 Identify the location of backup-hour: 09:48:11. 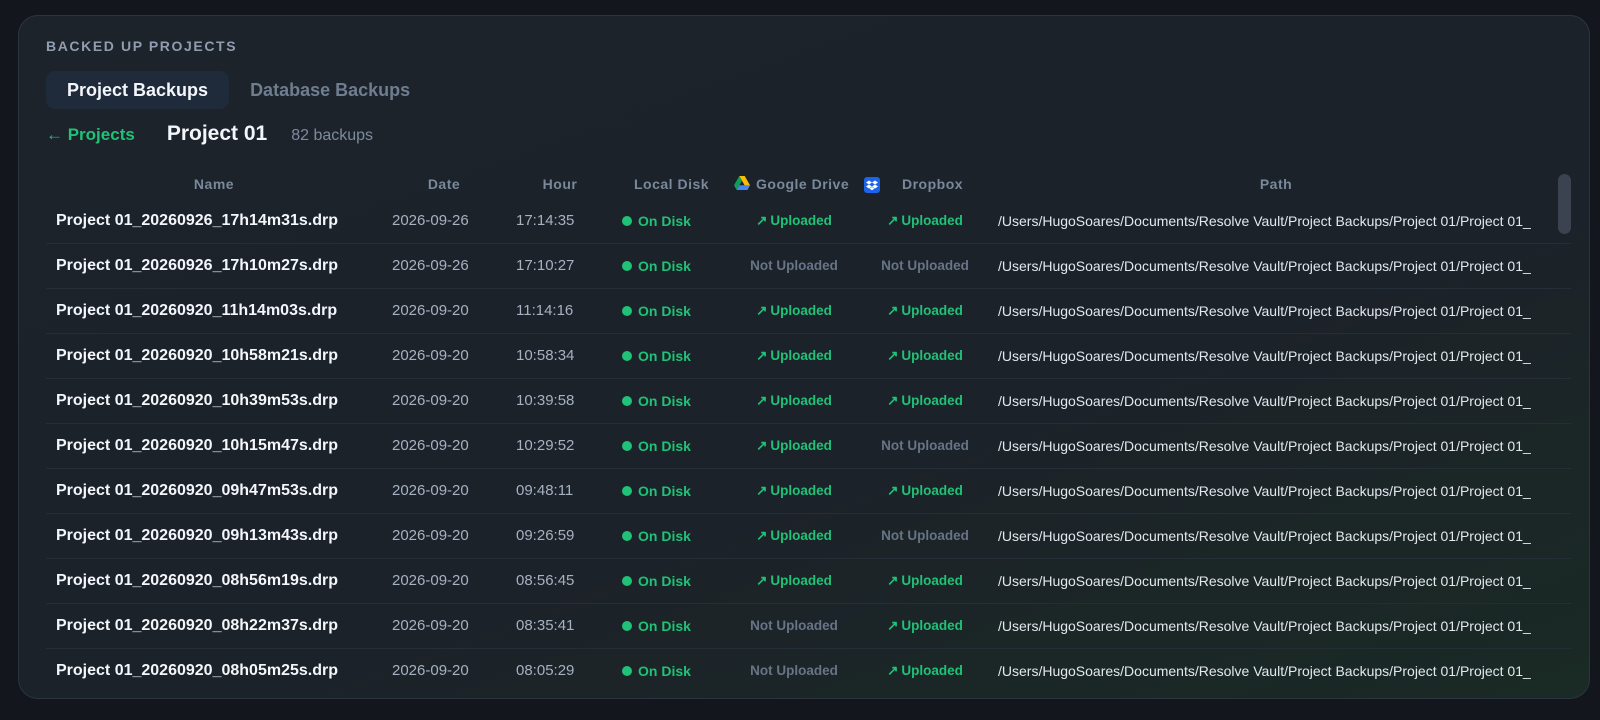
(545, 490).